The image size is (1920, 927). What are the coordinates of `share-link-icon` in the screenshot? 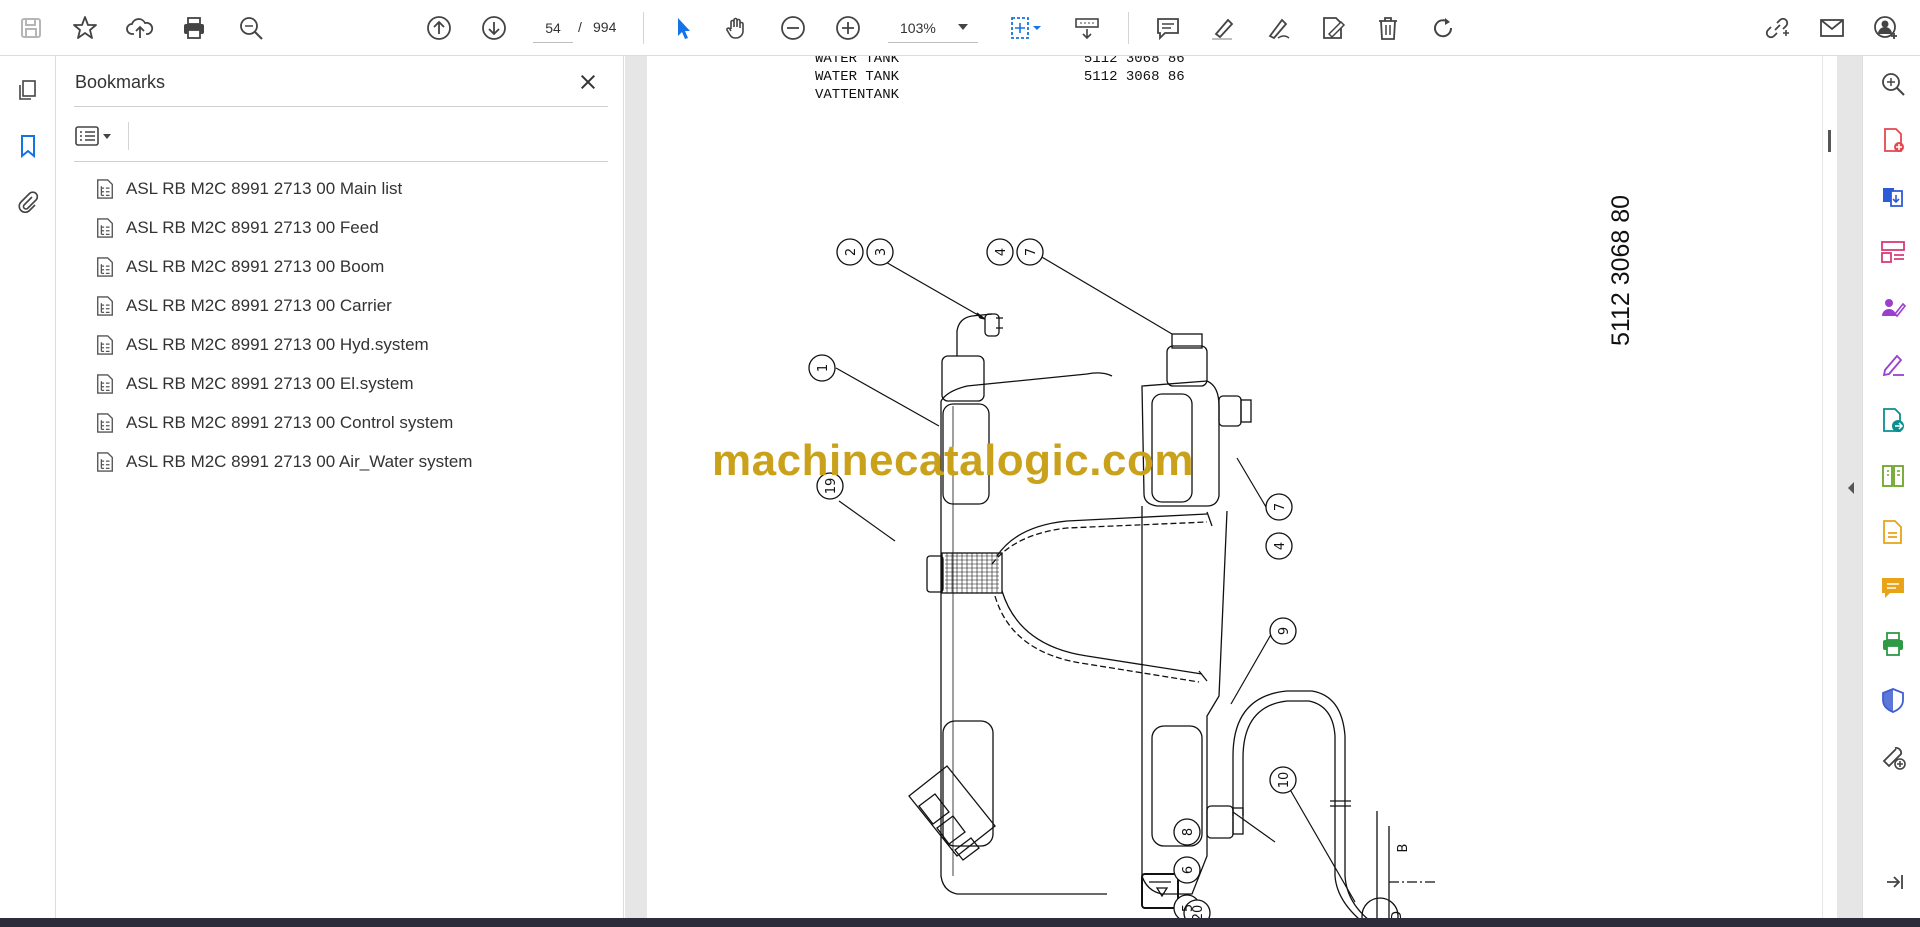 It's located at (1777, 28).